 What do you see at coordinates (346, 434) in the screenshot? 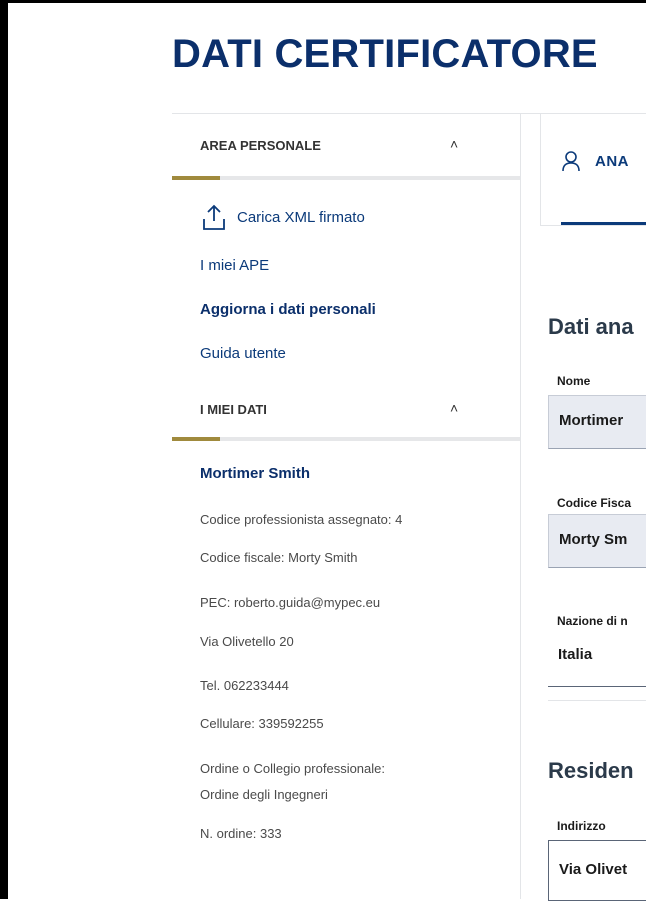
I see `section-header-miei-dati: I MIEI DATI ˄` at bounding box center [346, 434].